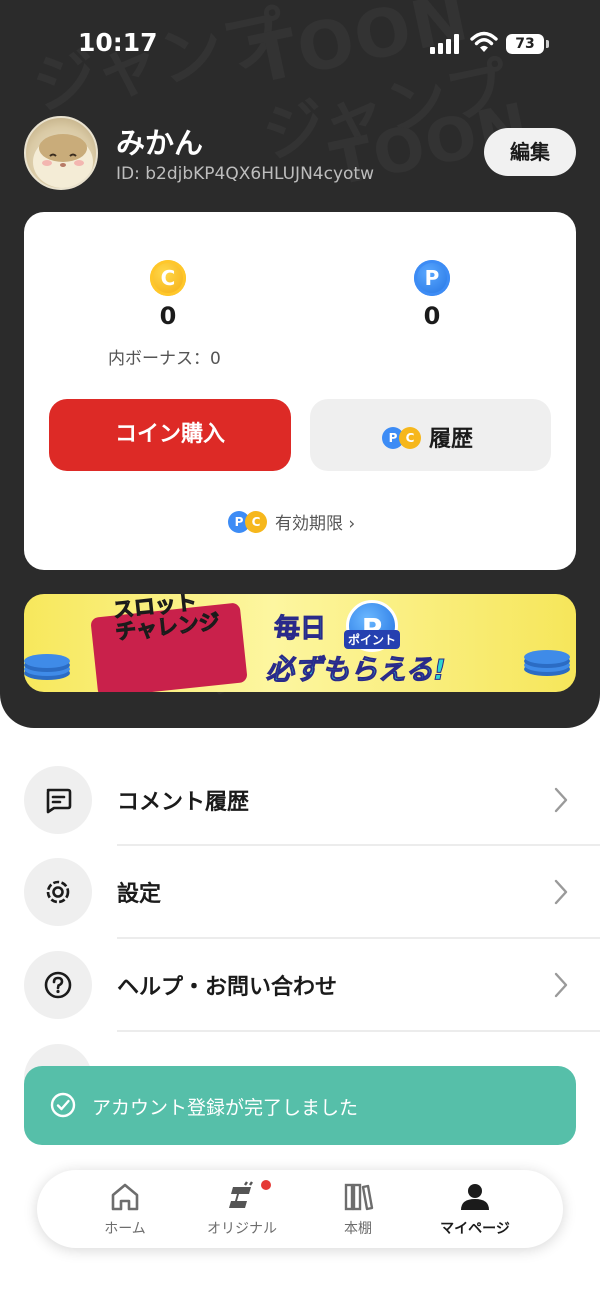 This screenshot has width=600, height=1301. What do you see at coordinates (63, 1105) in the screenshot?
I see `check-circle-icon` at bounding box center [63, 1105].